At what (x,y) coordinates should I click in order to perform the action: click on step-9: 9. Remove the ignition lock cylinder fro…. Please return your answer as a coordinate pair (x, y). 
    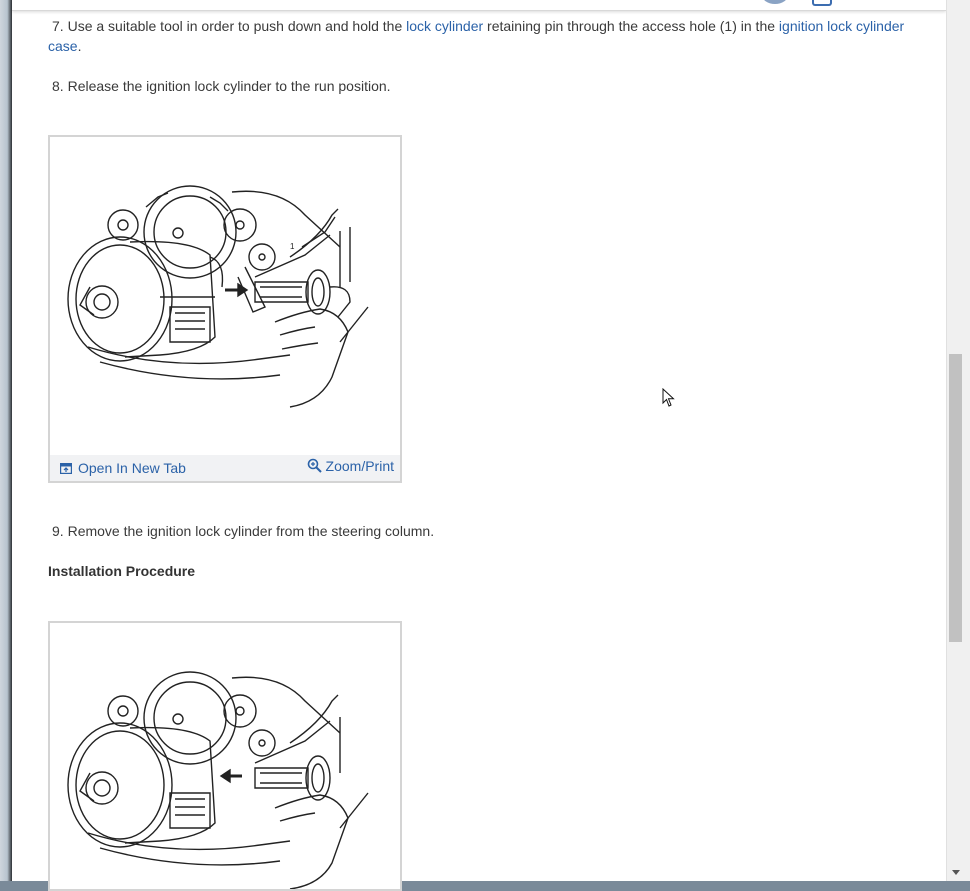
    Looking at the image, I should click on (488, 531).